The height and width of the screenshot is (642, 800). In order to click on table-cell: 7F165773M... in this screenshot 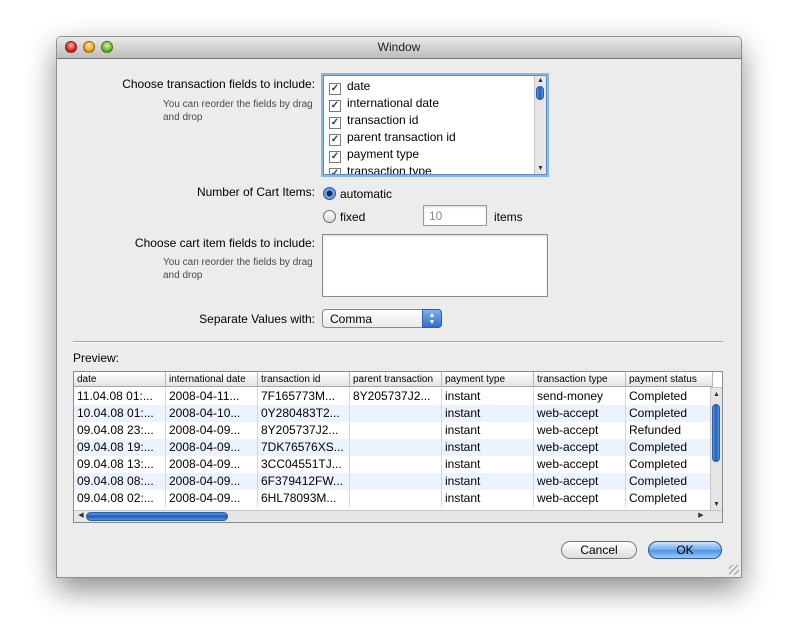, I will do `click(304, 396)`.